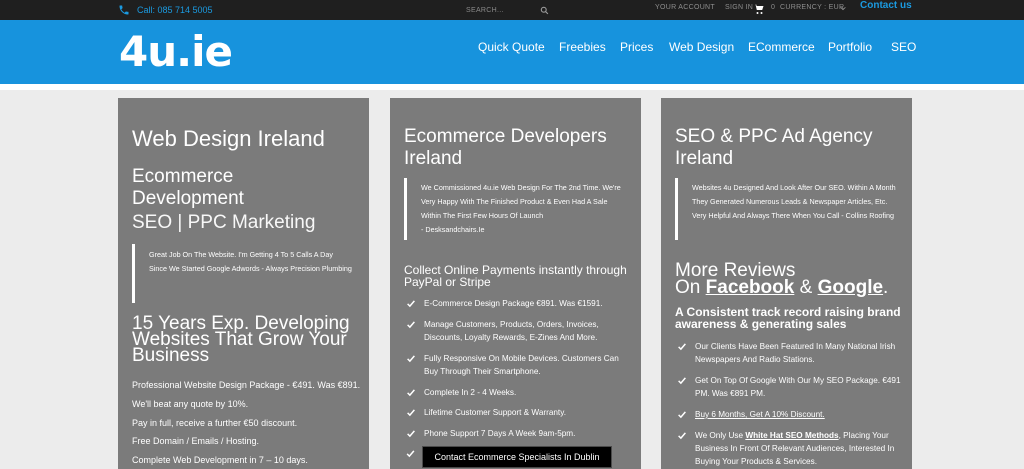  Describe the element at coordinates (124, 10) in the screenshot. I see `phone-icon` at that location.